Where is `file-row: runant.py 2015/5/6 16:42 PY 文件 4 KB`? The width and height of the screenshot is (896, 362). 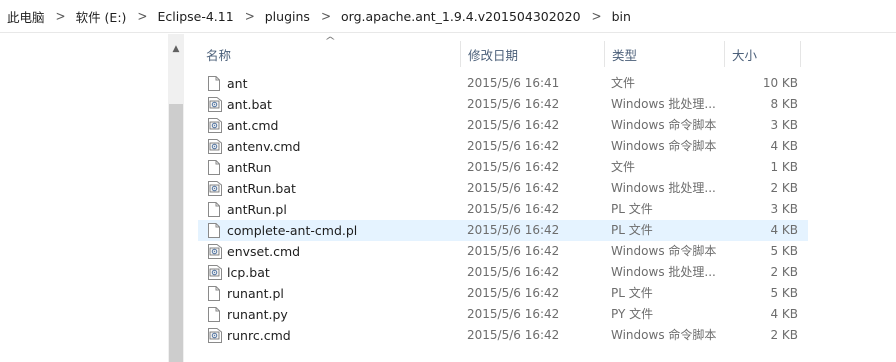
file-row: runant.py 2015/5/6 16:42 PY 文件 4 KB is located at coordinates (503, 314).